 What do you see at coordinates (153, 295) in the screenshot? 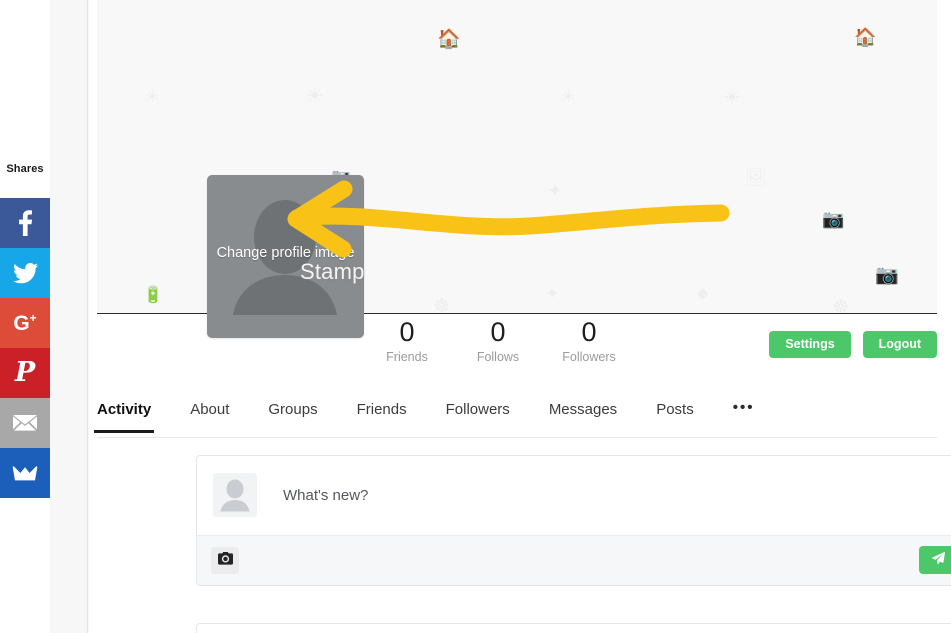
I see `watermark-battery-icon: 🔋` at bounding box center [153, 295].